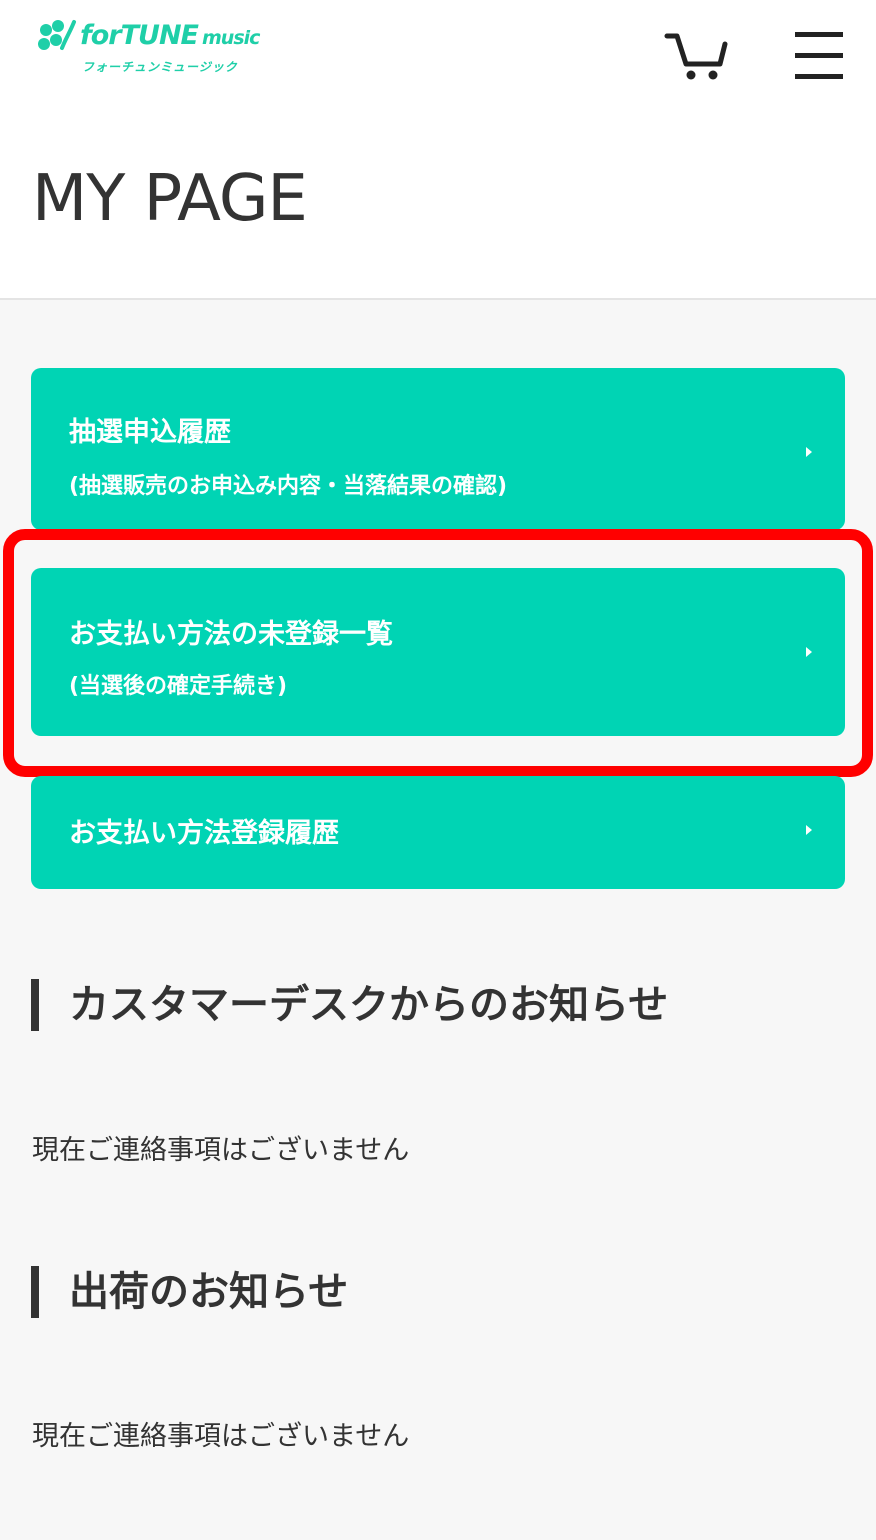 The image size is (876, 1540). I want to click on shipping-notice-heading: 出荷のお知らせ, so click(189, 1292).